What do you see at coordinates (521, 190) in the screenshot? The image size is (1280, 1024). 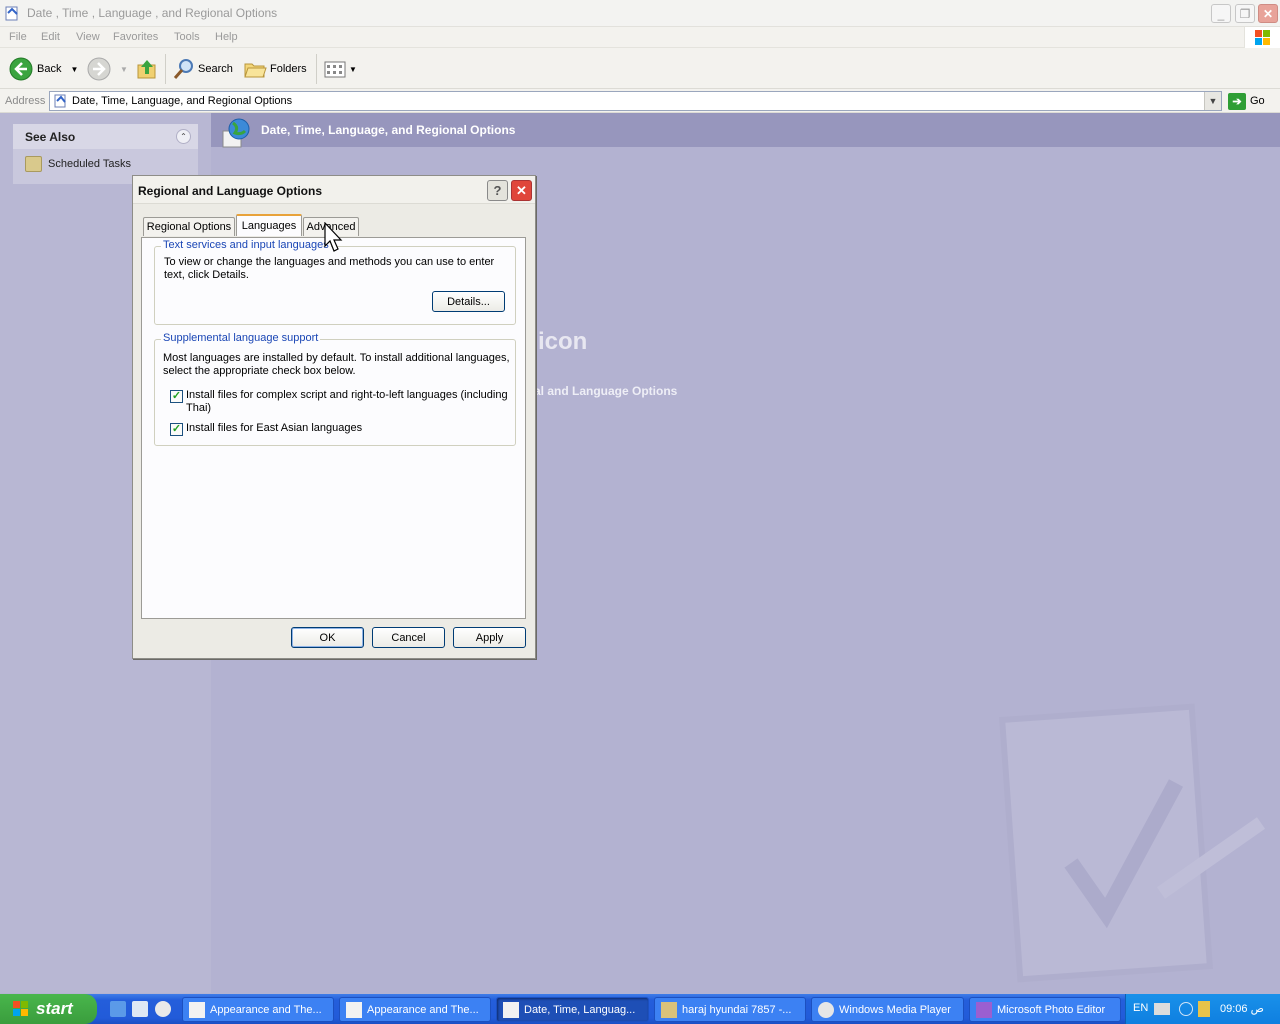 I see `dialog-close-icon: ✕` at bounding box center [521, 190].